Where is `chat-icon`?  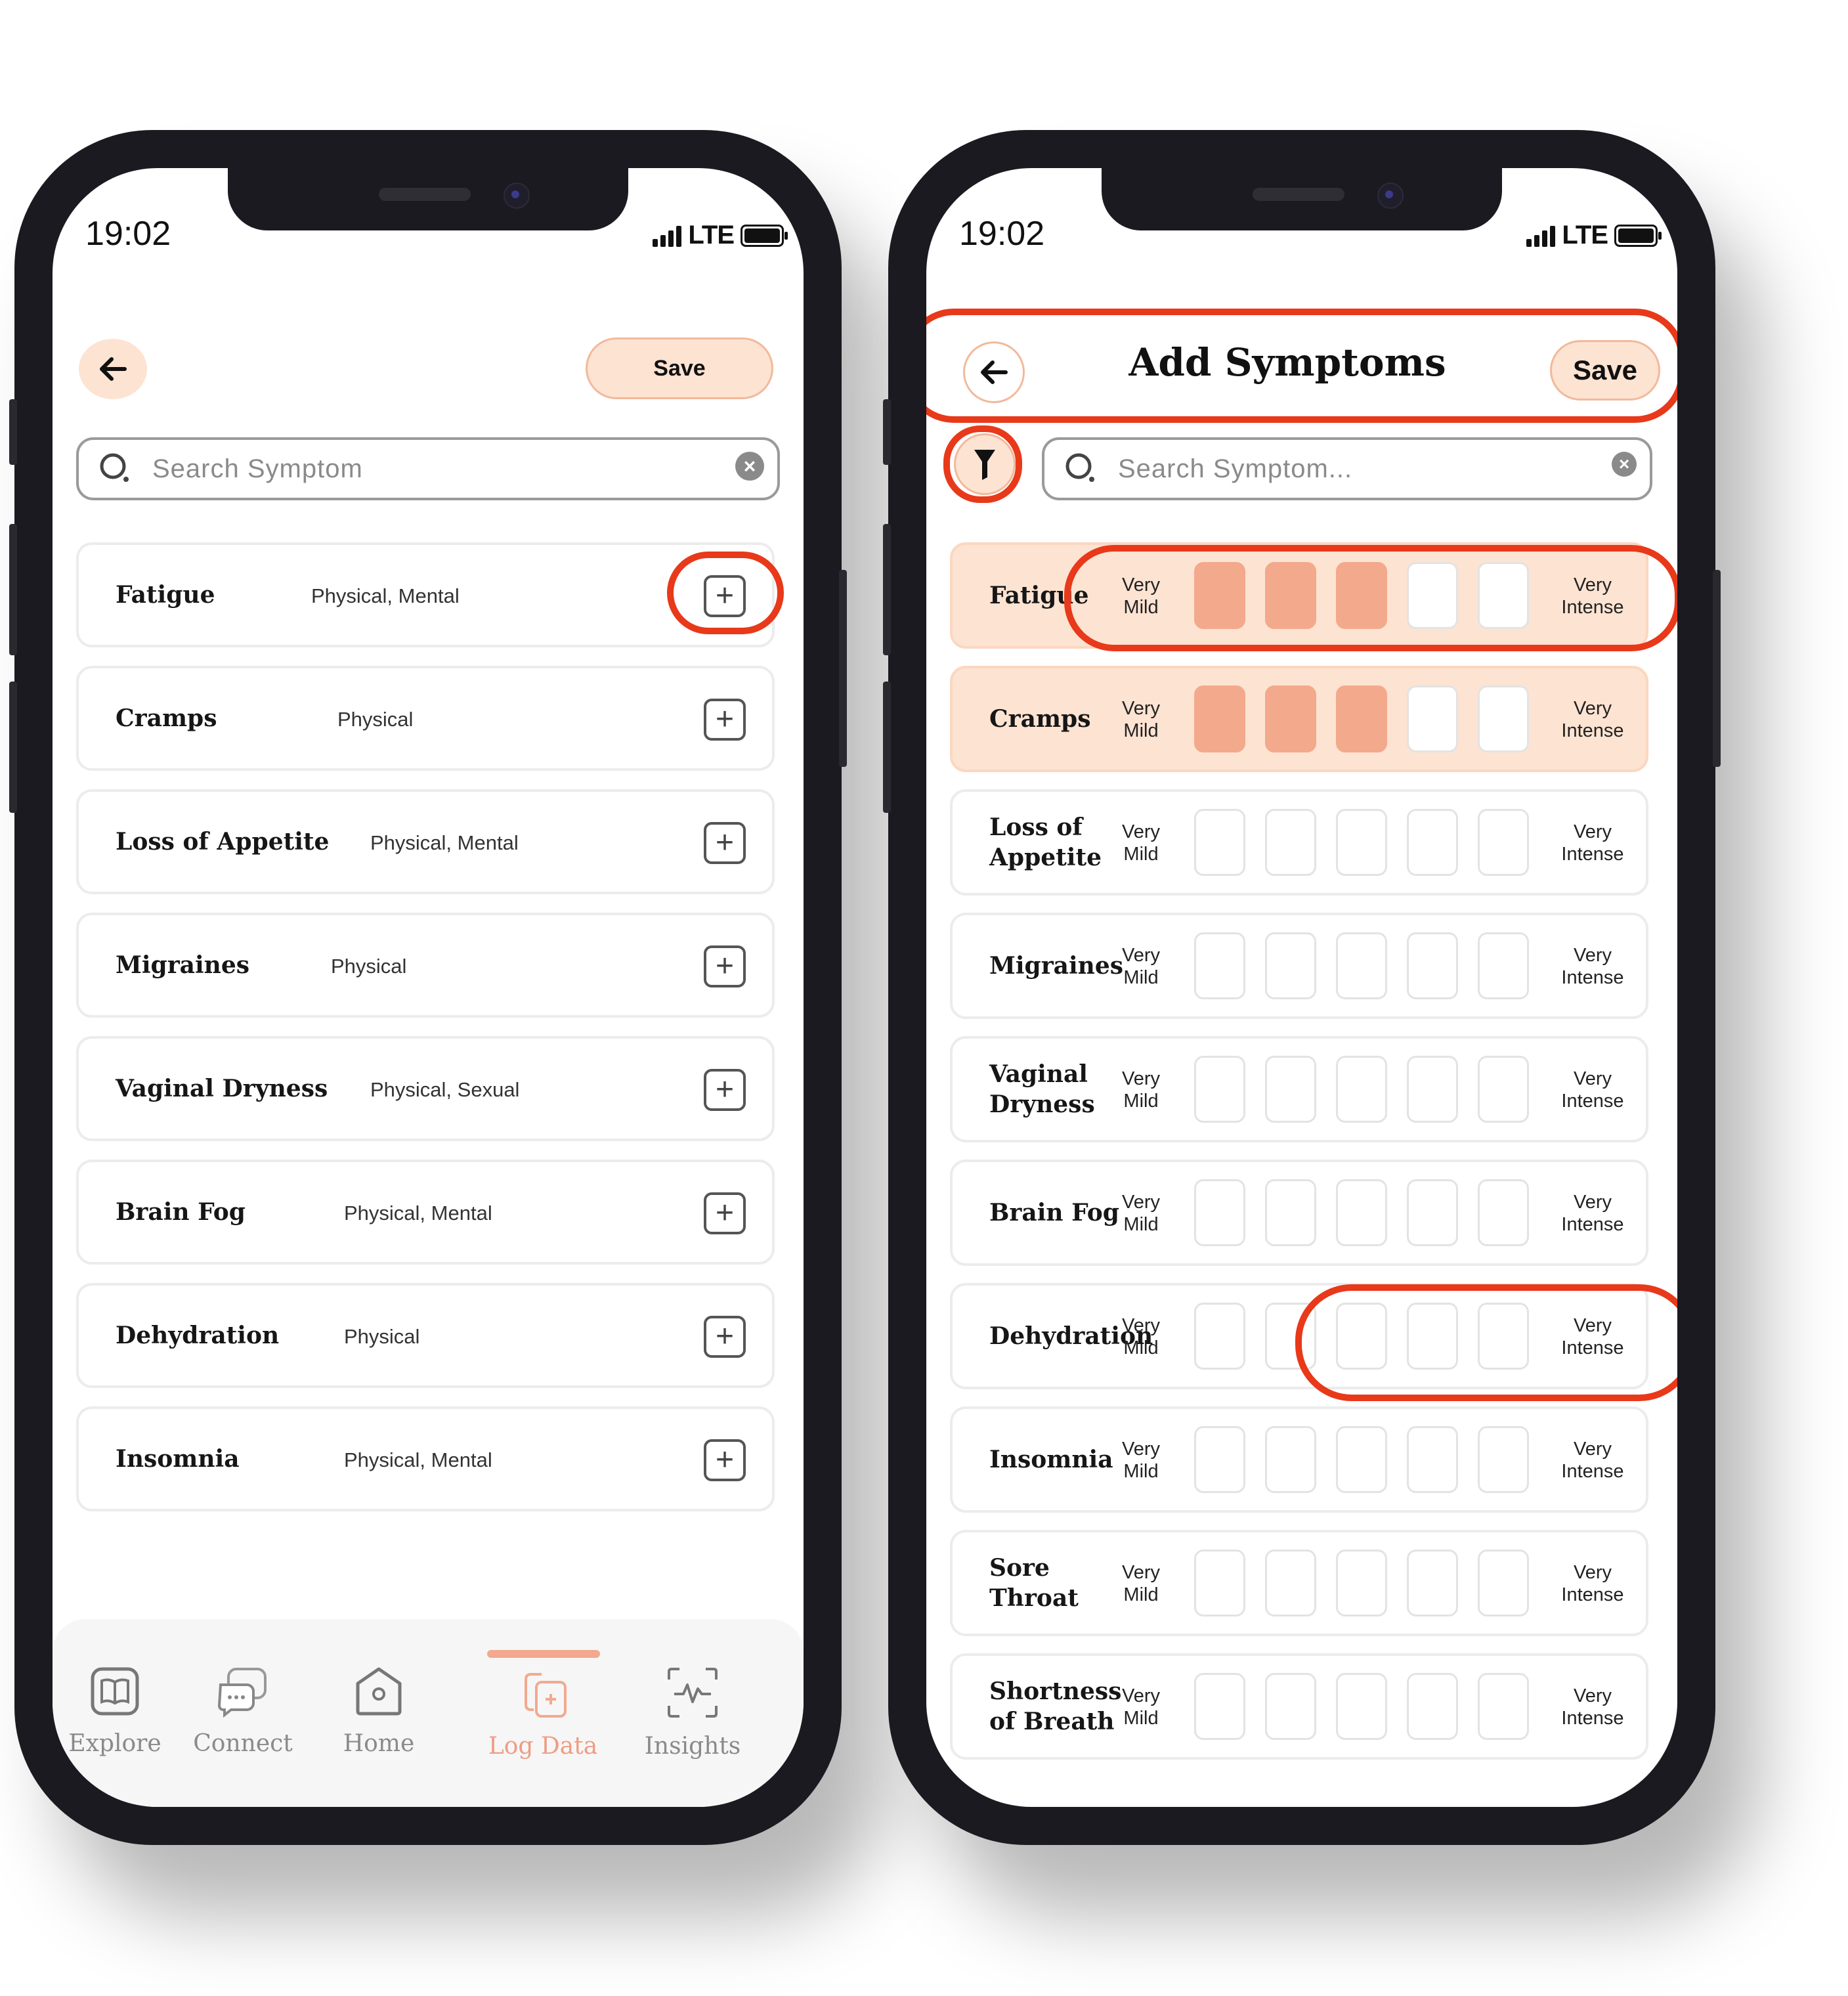 chat-icon is located at coordinates (242, 1693).